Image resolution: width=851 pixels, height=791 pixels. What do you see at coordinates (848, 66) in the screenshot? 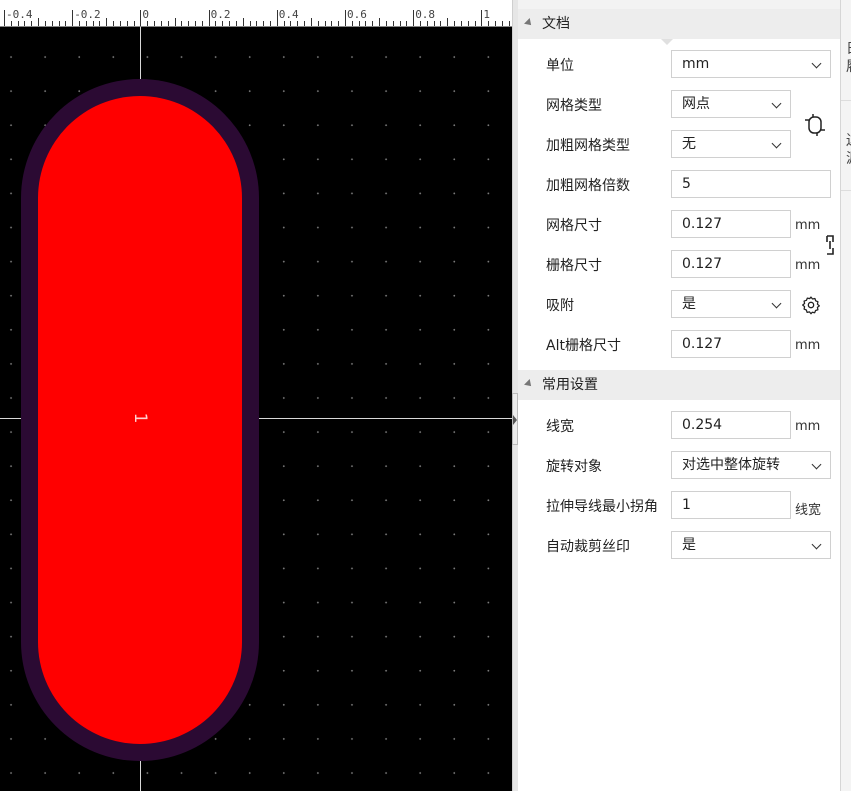
I see `side-tab-text: 履` at bounding box center [848, 66].